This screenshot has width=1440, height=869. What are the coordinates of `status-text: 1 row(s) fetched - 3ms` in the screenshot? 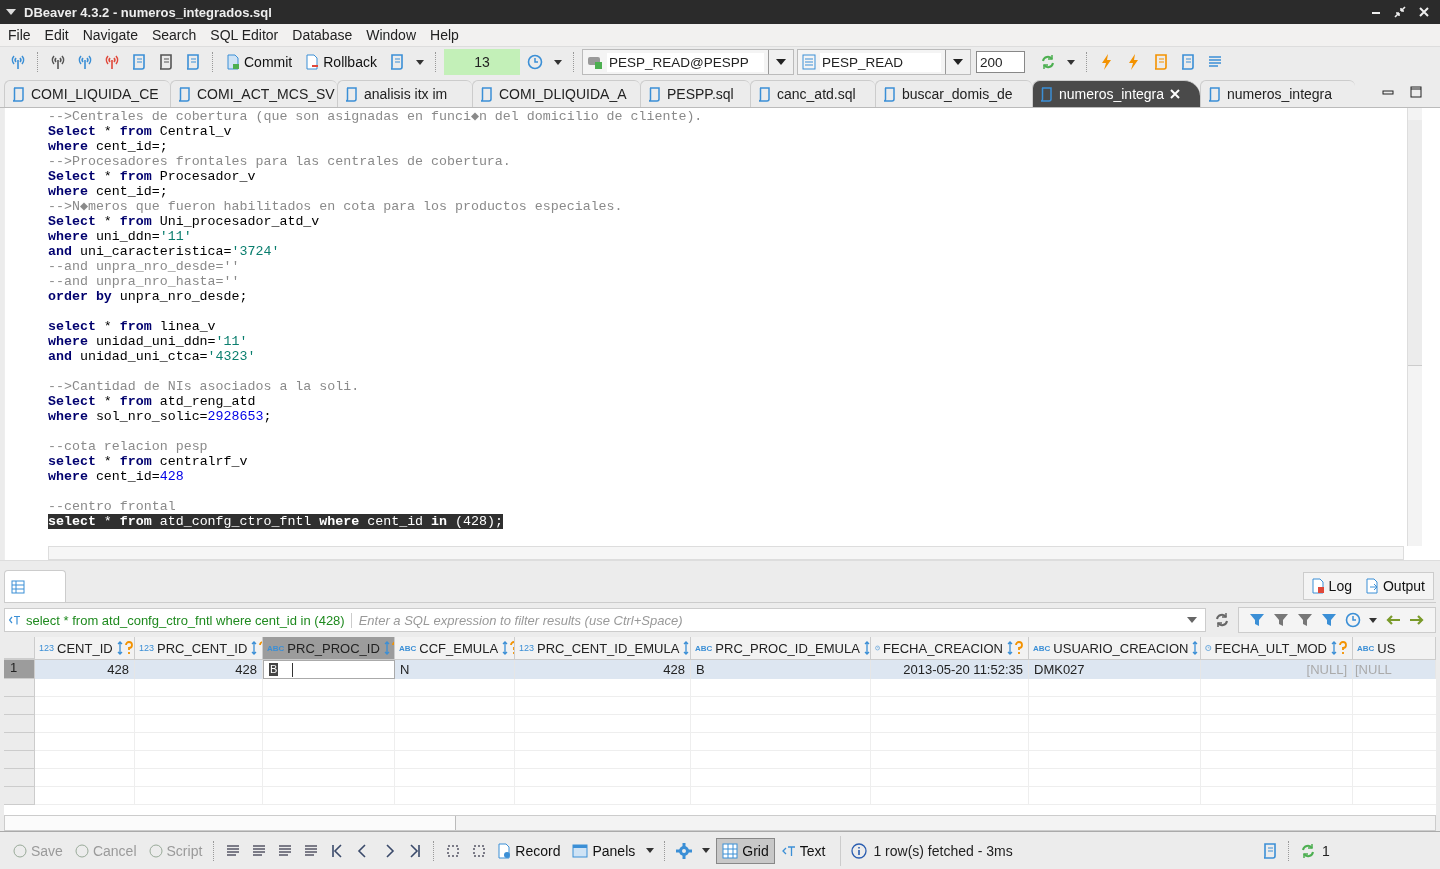 It's located at (943, 850).